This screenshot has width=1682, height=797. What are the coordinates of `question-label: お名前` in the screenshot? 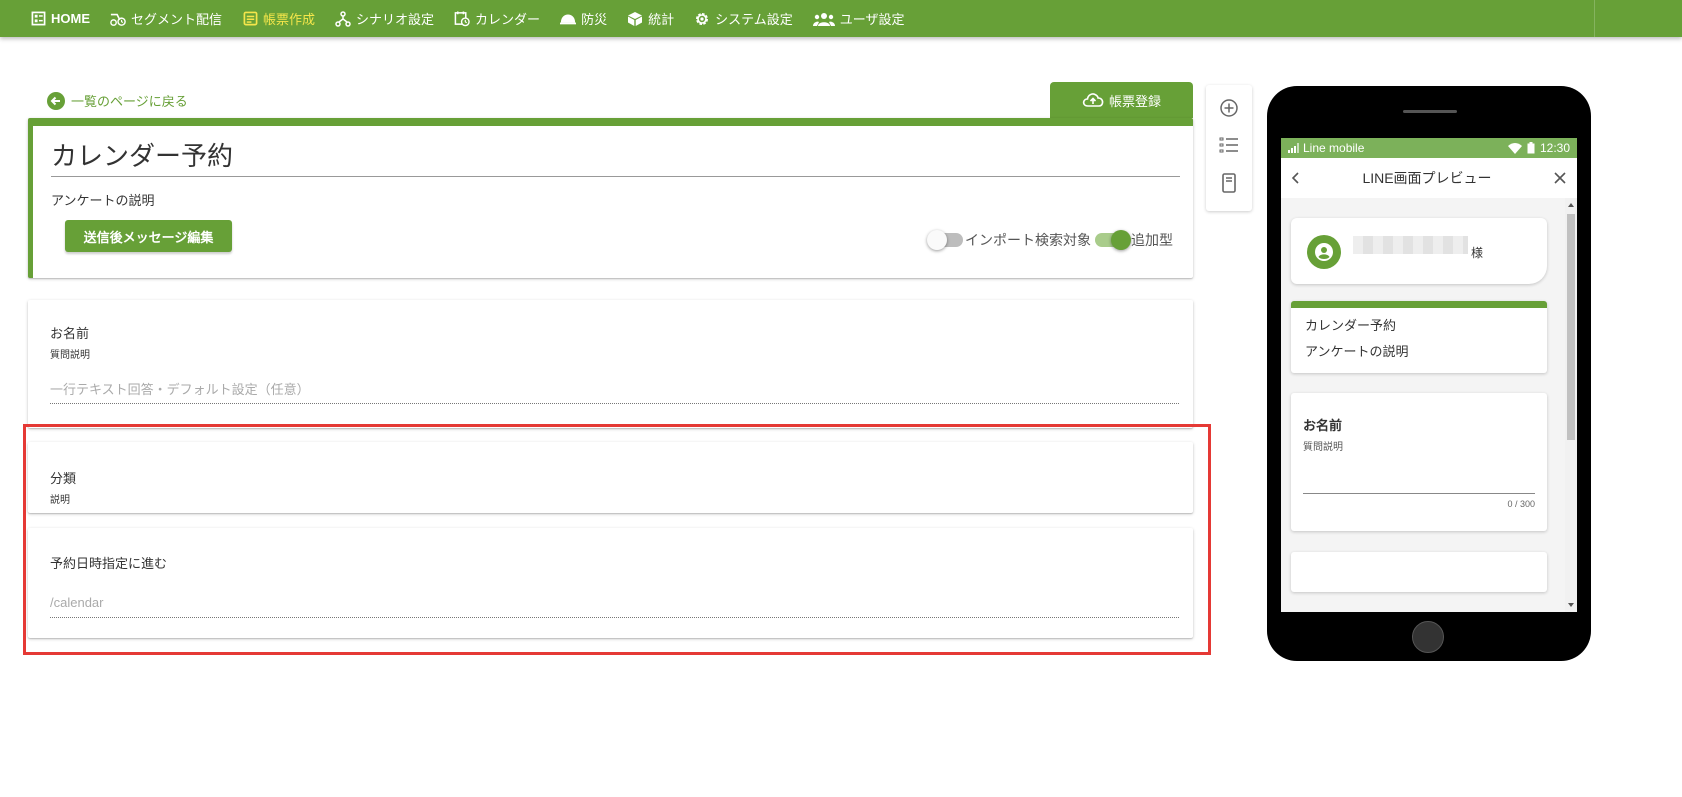 It's located at (70, 333).